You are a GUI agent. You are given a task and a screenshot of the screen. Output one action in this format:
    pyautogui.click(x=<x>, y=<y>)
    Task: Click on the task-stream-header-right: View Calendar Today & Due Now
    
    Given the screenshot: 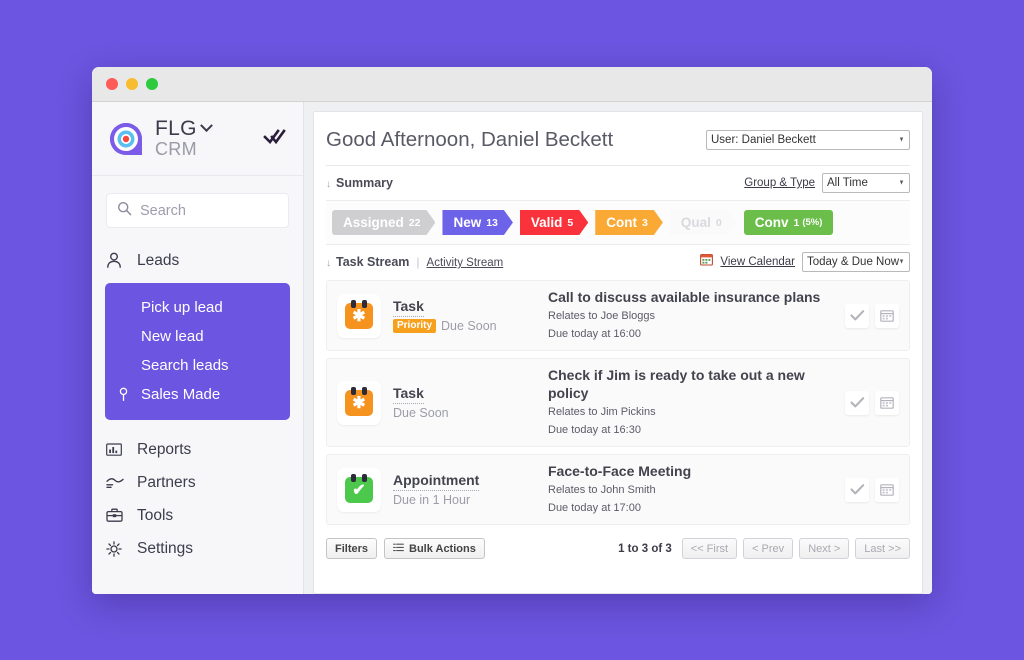 What is the action you would take?
    pyautogui.click(x=805, y=262)
    